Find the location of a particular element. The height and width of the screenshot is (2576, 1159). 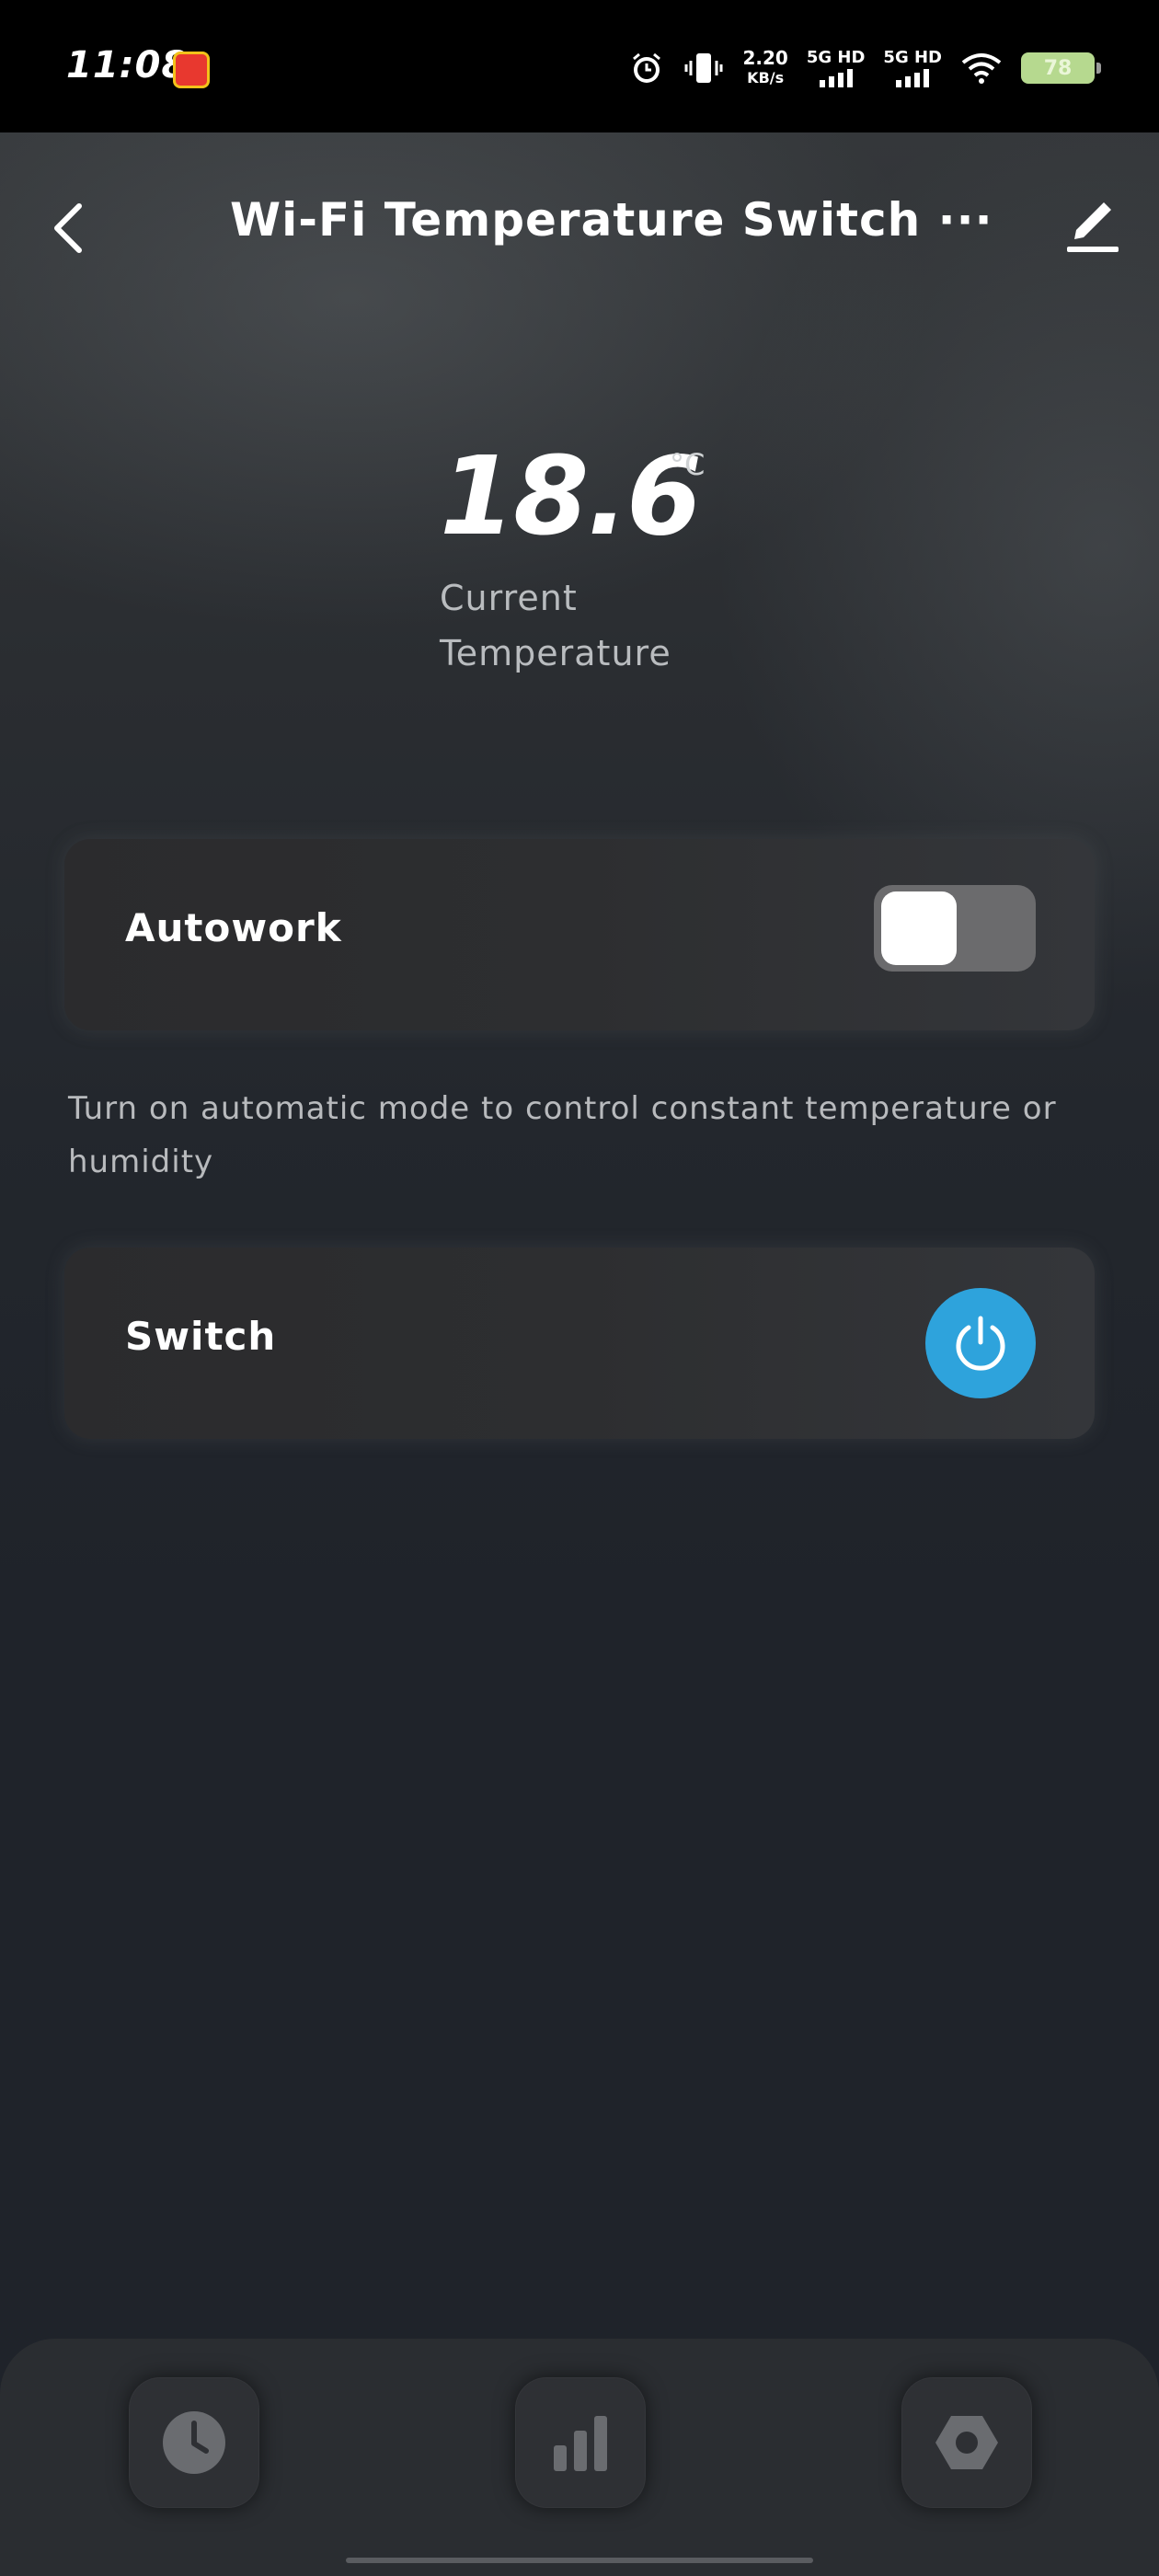

clock-icon is located at coordinates (194, 2442).